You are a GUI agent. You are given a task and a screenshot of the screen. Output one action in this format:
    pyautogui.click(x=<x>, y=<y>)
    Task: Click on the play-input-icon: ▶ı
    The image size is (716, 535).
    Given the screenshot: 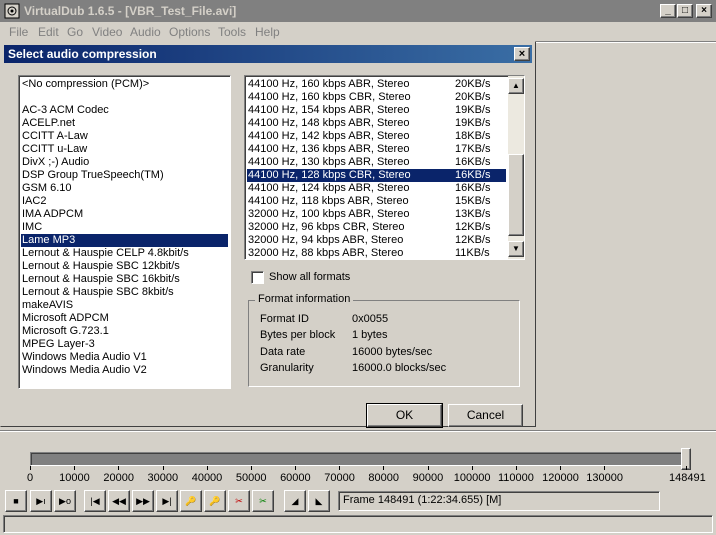 What is the action you would take?
    pyautogui.click(x=41, y=501)
    